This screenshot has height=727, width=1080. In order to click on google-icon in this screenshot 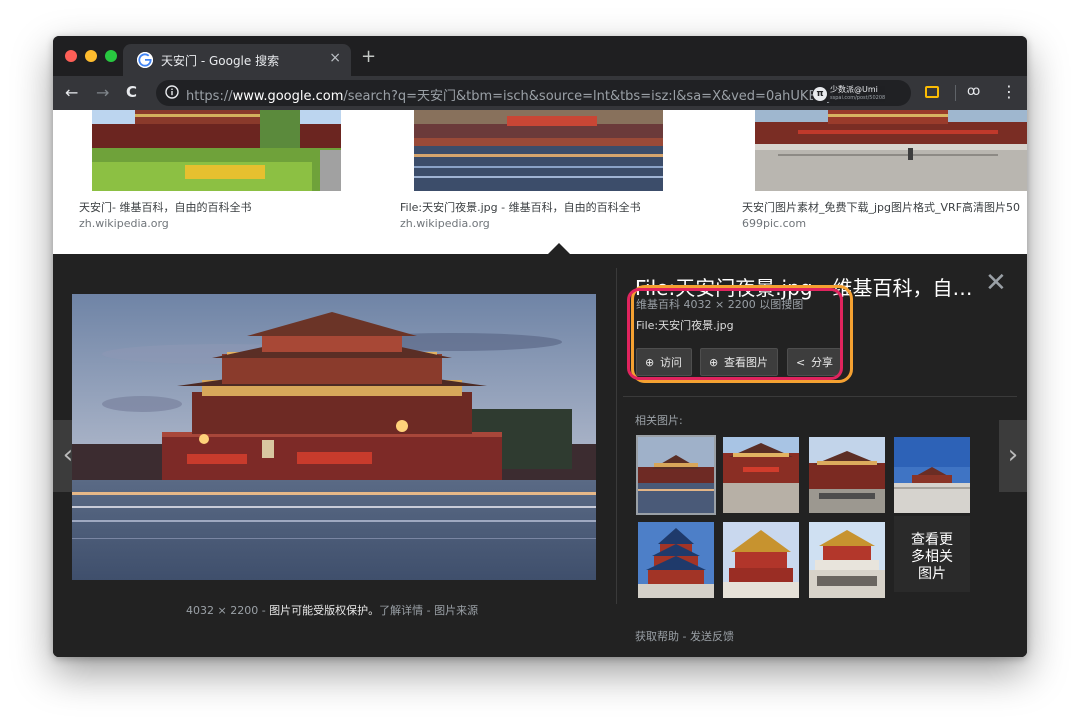, I will do `click(145, 60)`.